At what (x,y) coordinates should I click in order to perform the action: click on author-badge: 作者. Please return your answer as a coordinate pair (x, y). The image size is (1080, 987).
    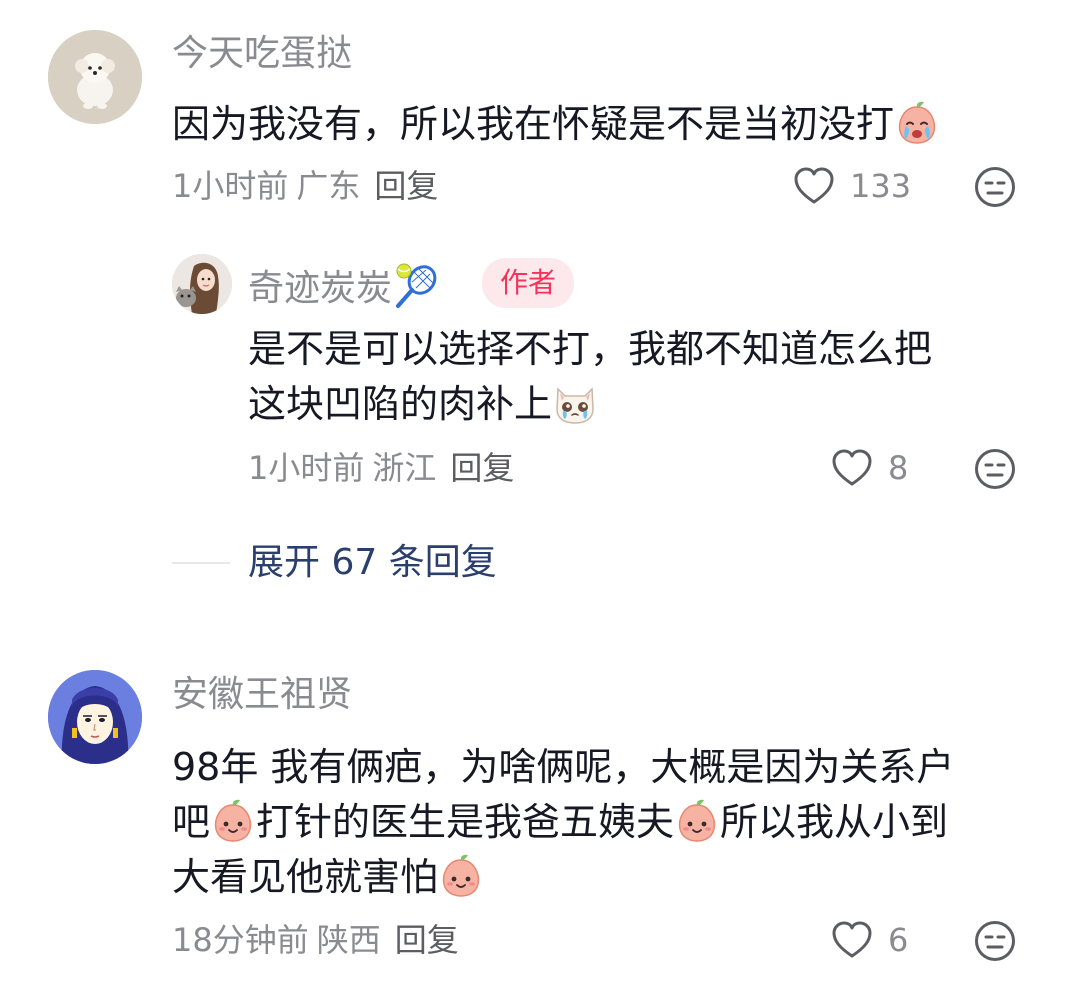
    Looking at the image, I should click on (528, 283).